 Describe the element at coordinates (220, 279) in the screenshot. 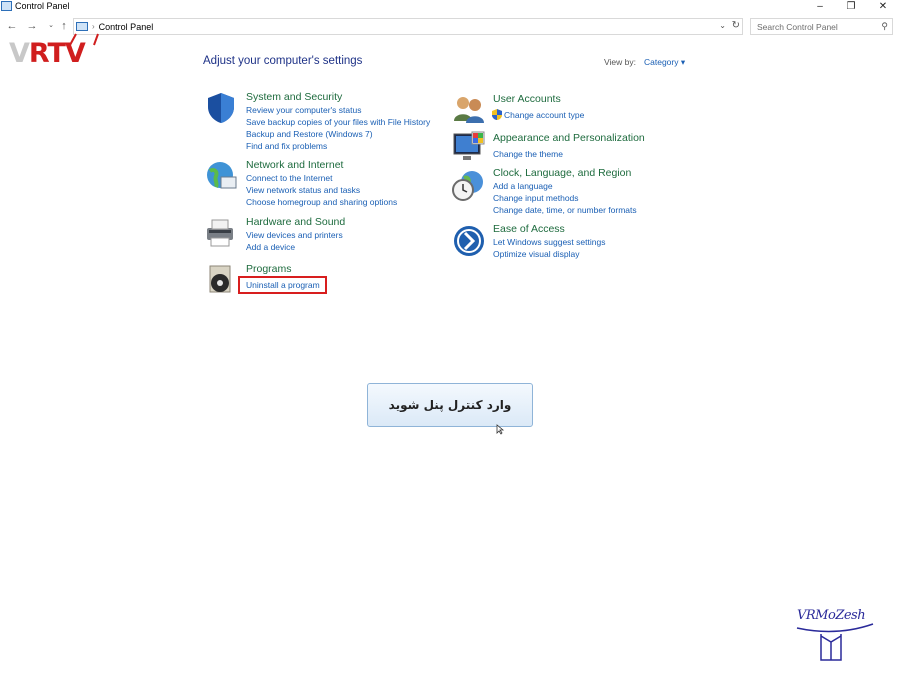

I see `programs-disc-icon` at that location.